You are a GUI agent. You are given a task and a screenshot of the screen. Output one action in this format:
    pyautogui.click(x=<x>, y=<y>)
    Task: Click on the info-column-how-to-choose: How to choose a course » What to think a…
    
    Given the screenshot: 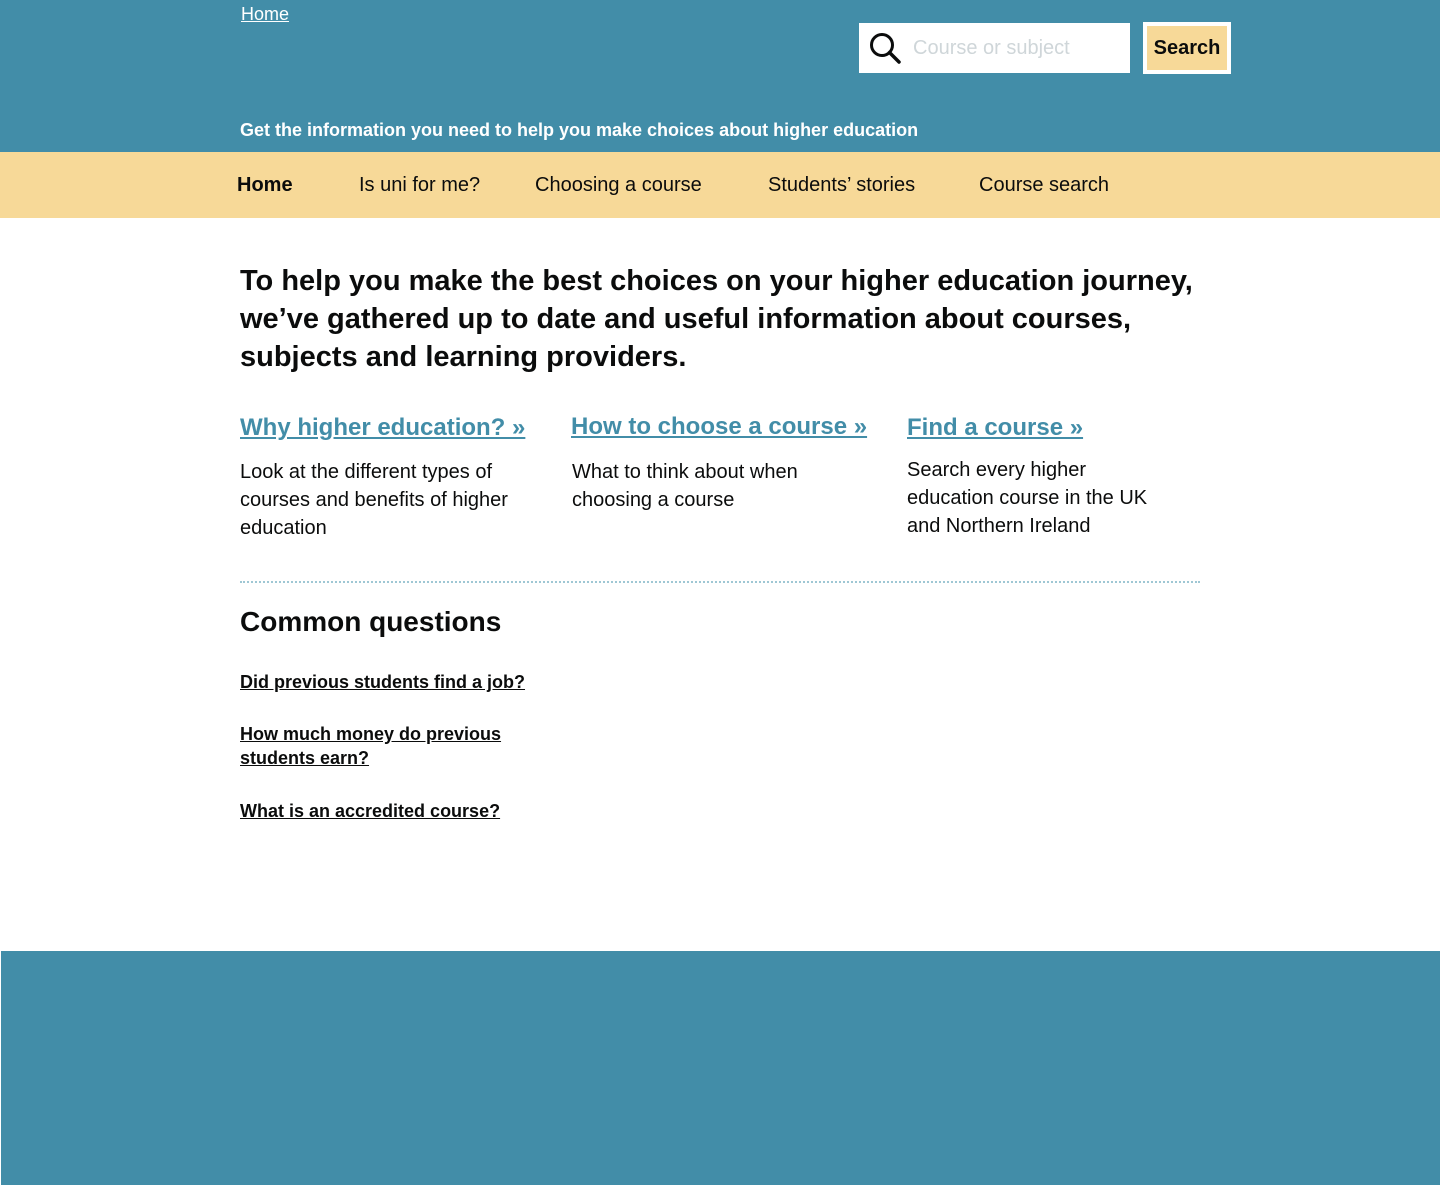 What is the action you would take?
    pyautogui.click(x=721, y=463)
    